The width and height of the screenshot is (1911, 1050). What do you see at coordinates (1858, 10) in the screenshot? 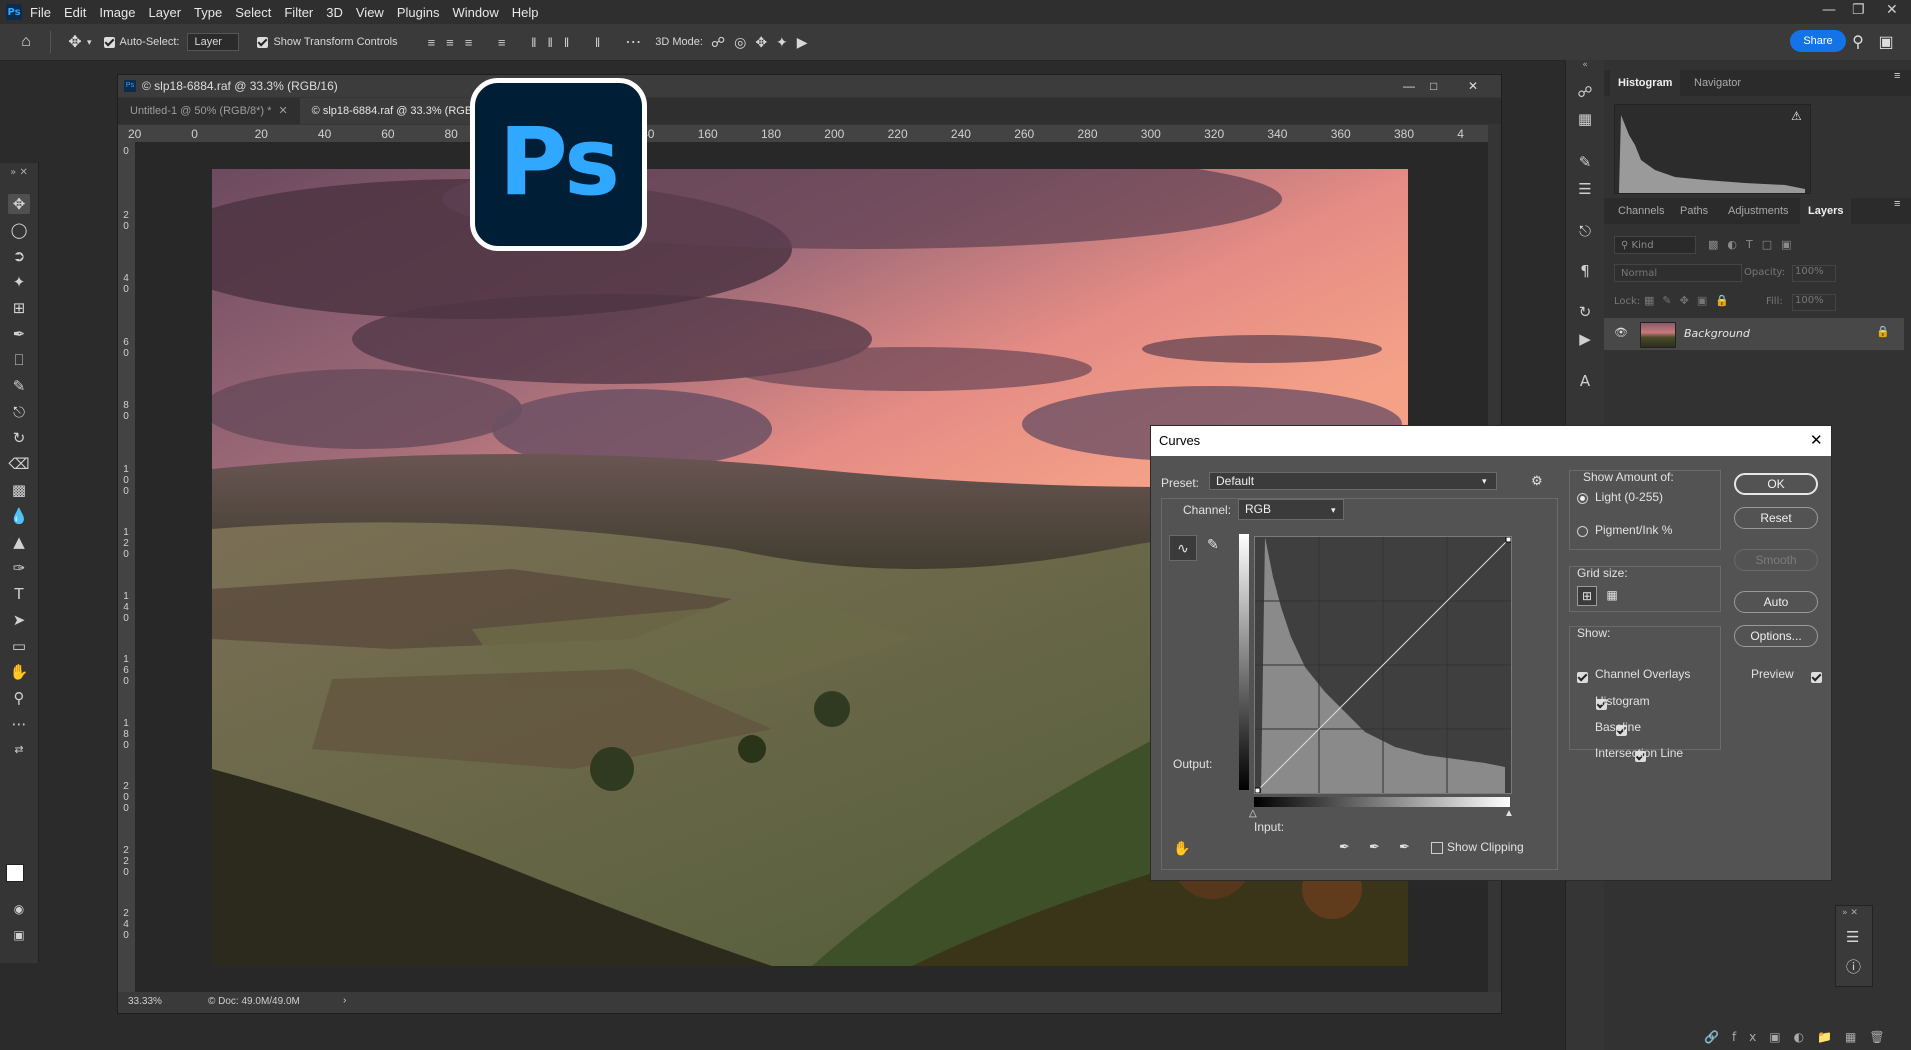
I see `restore-icon: ❐` at bounding box center [1858, 10].